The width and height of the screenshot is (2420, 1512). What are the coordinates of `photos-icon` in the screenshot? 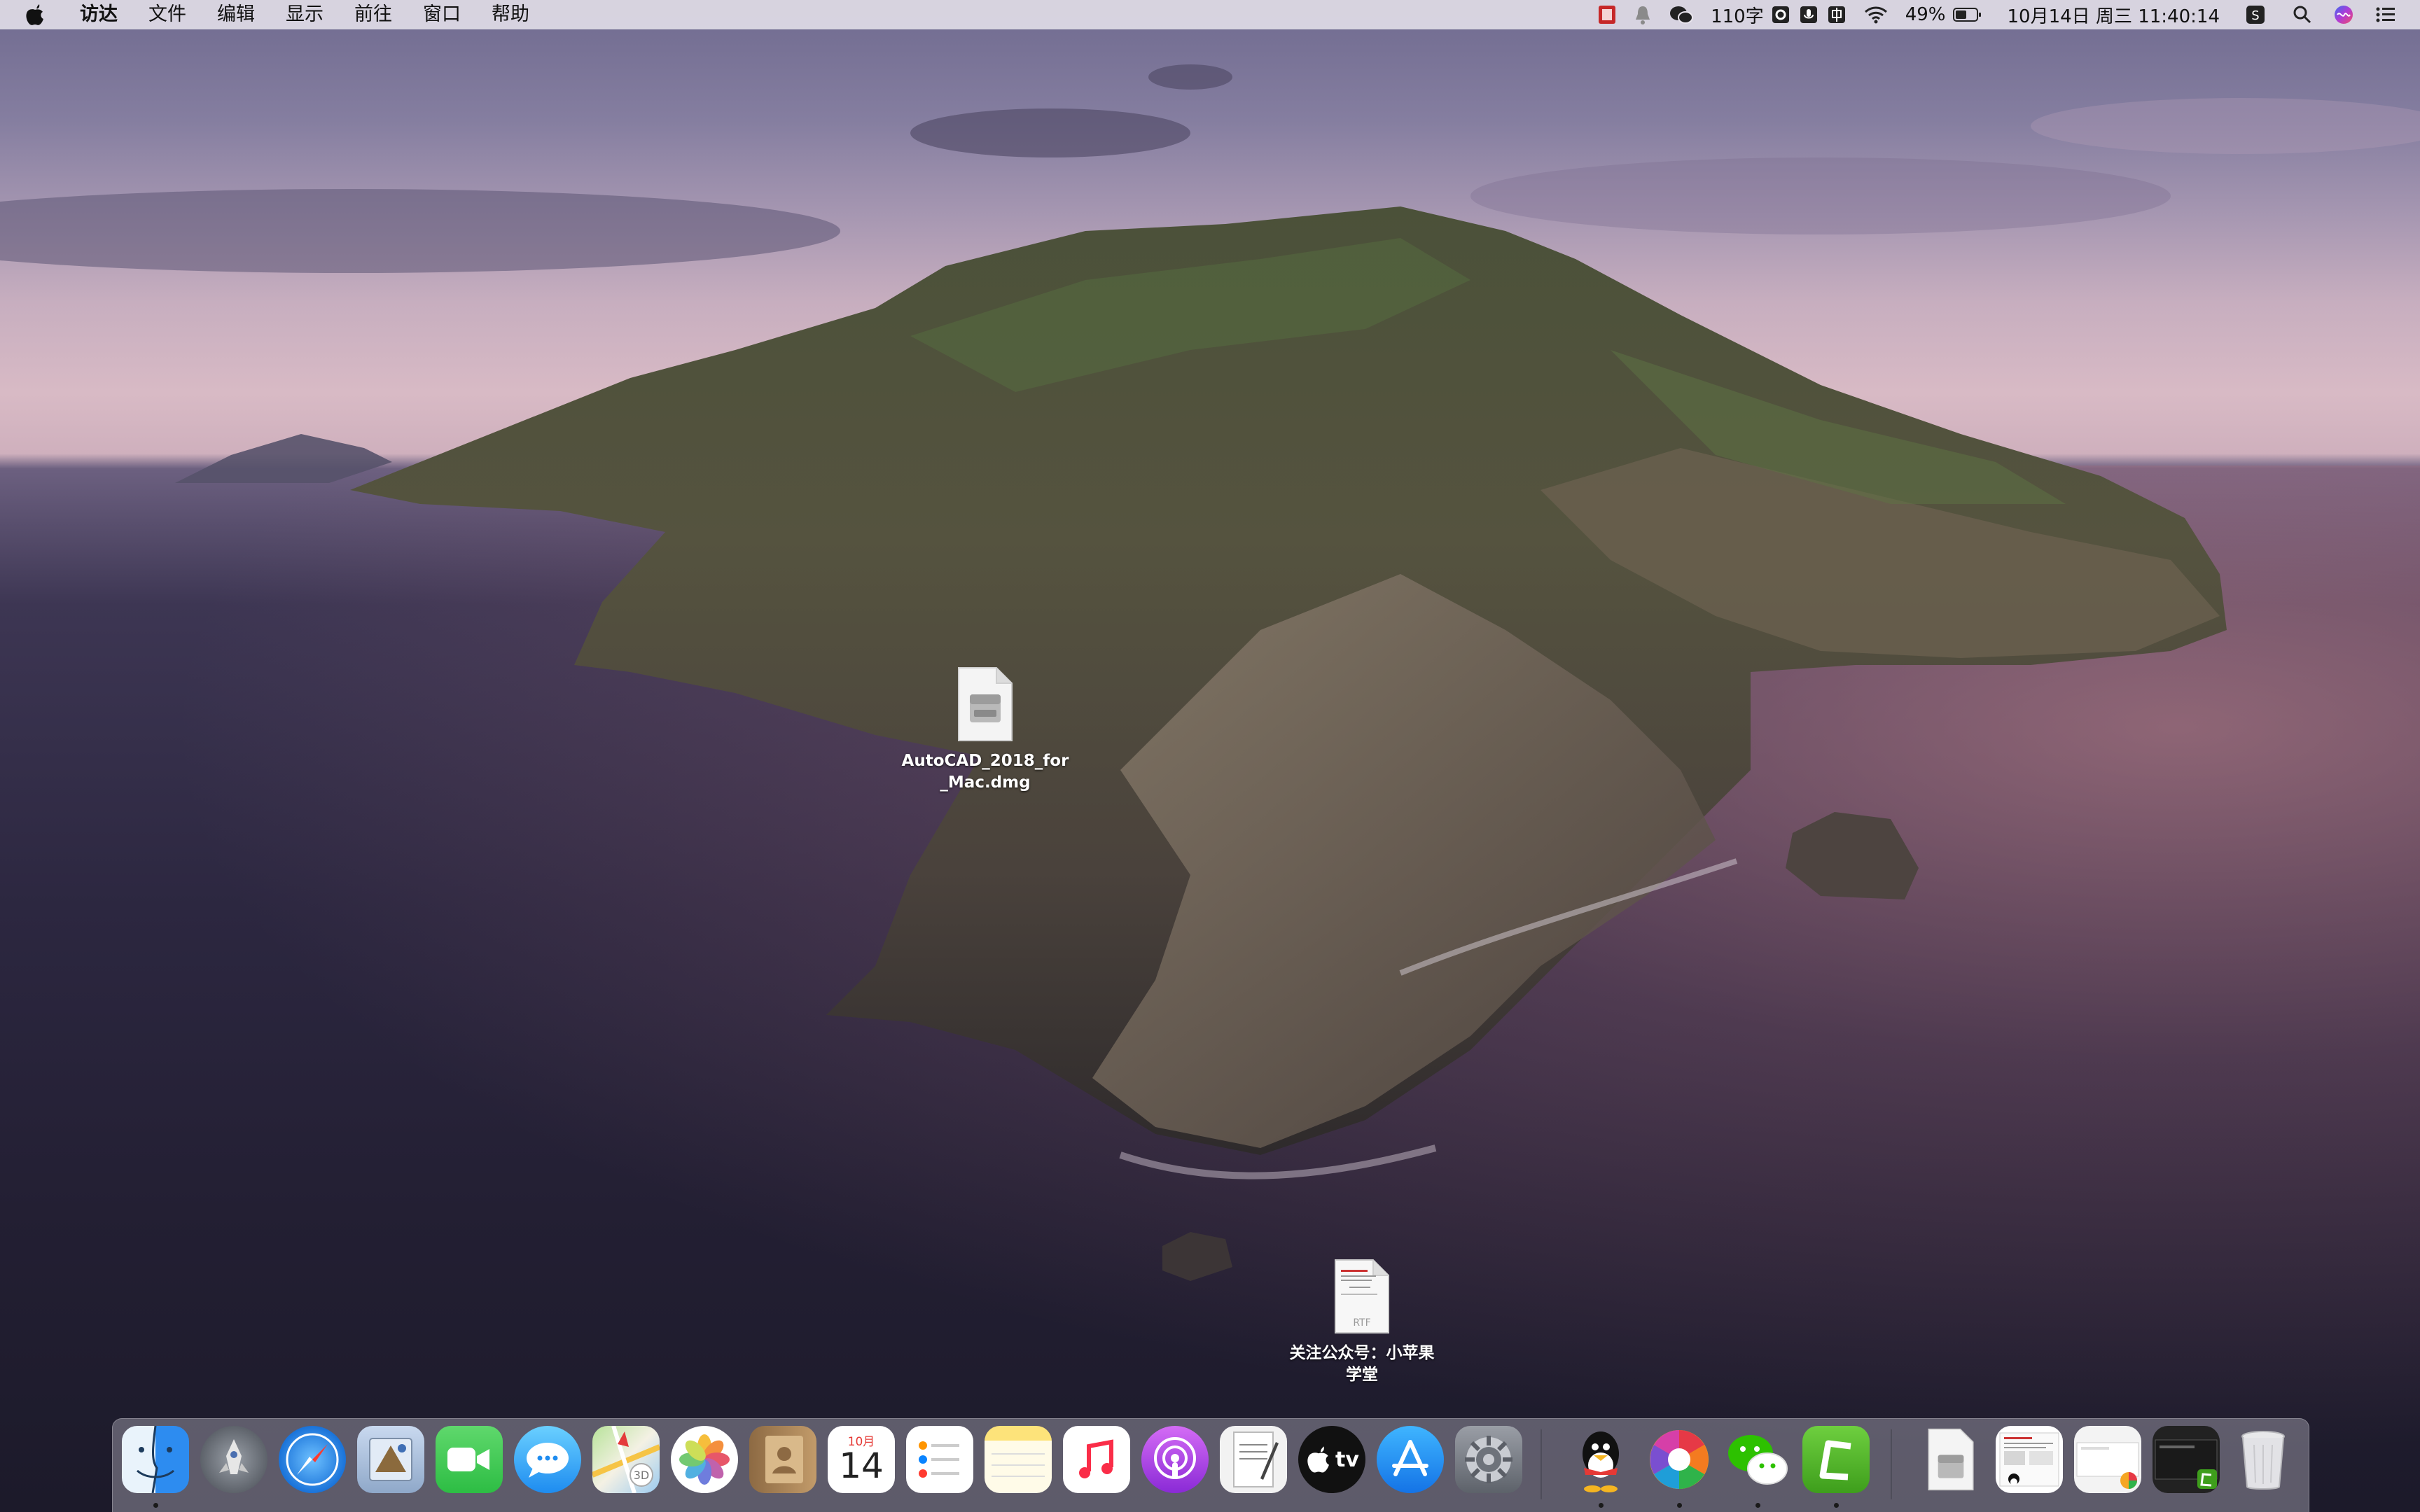 It's located at (704, 1459).